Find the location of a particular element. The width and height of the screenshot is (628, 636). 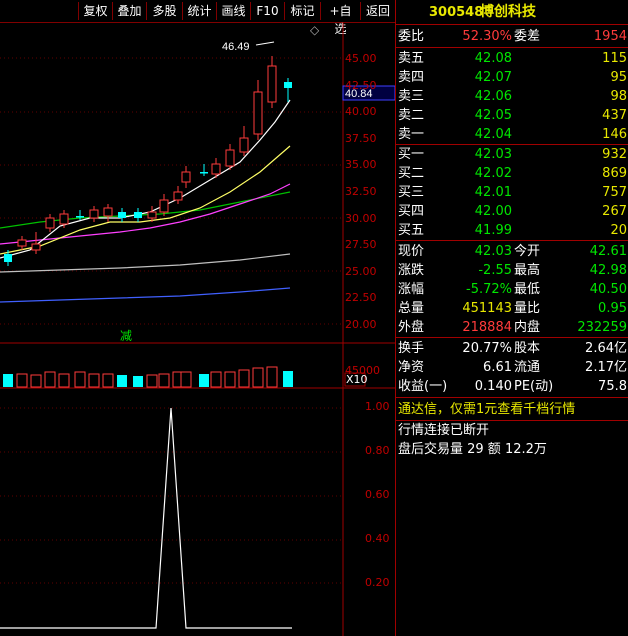

price-tick: 40.00 is located at coordinates (361, 112).